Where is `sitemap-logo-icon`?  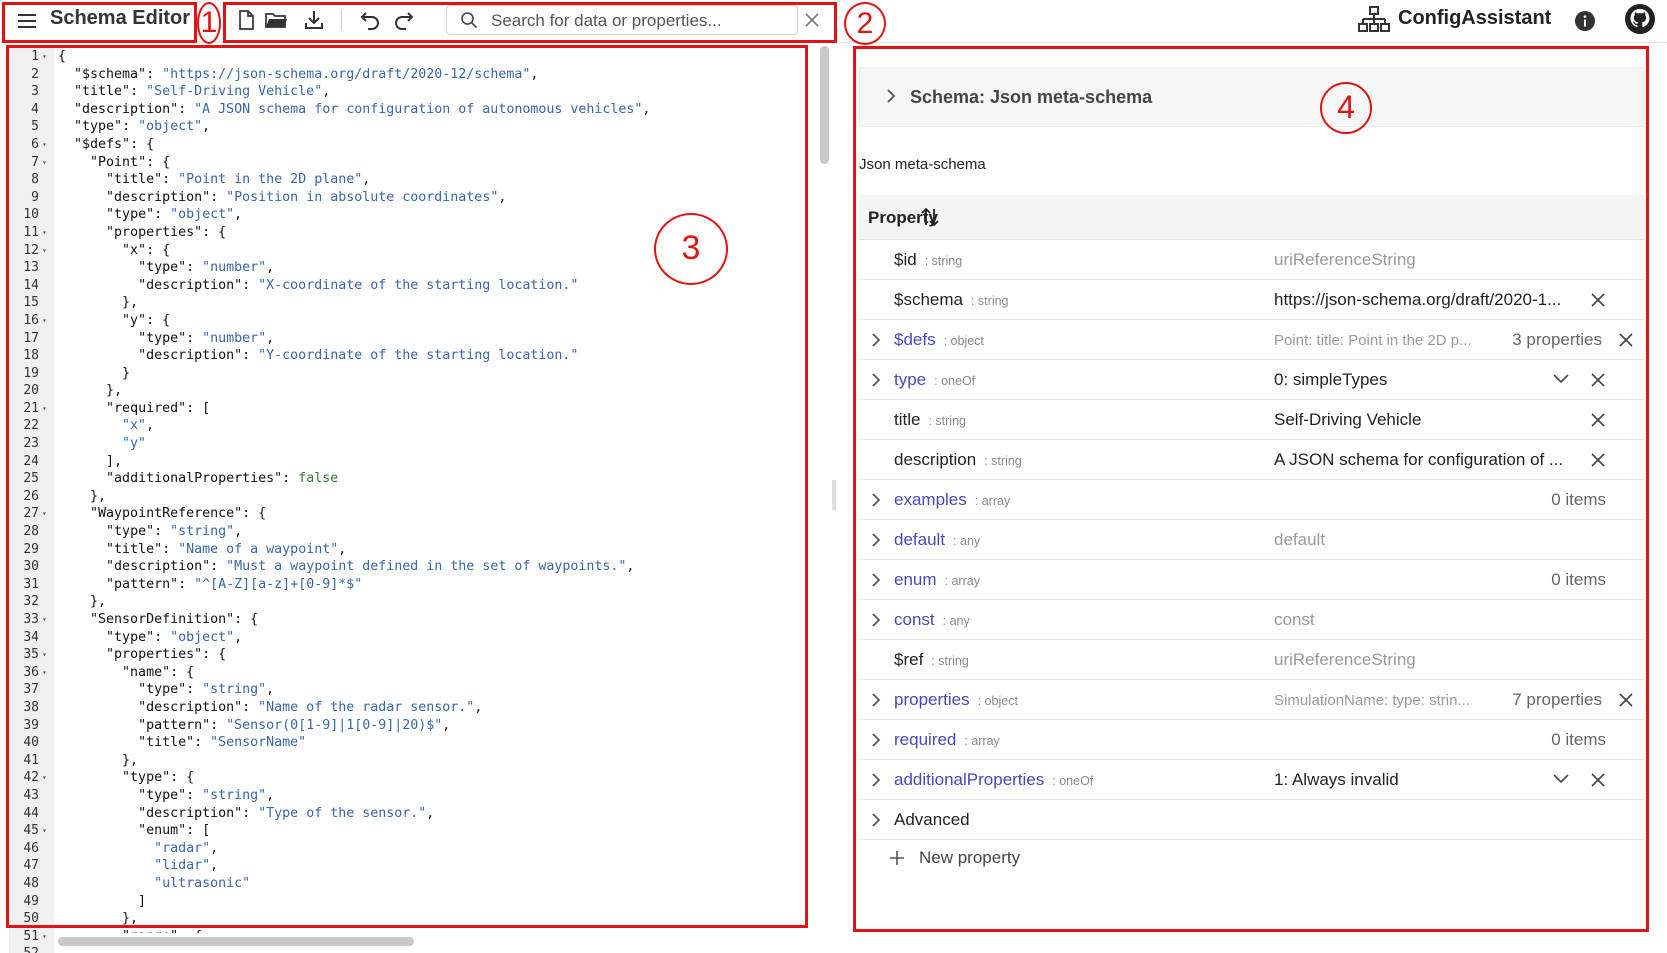
sitemap-logo-icon is located at coordinates (1374, 19).